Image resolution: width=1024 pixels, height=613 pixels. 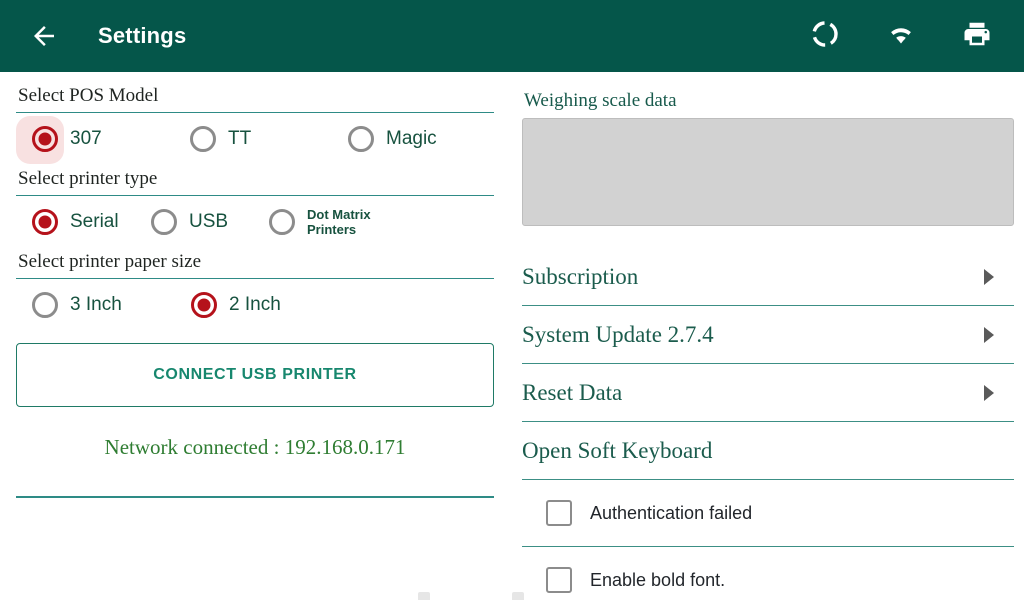 What do you see at coordinates (671, 513) in the screenshot?
I see `checkbox-label: Authentication failed` at bounding box center [671, 513].